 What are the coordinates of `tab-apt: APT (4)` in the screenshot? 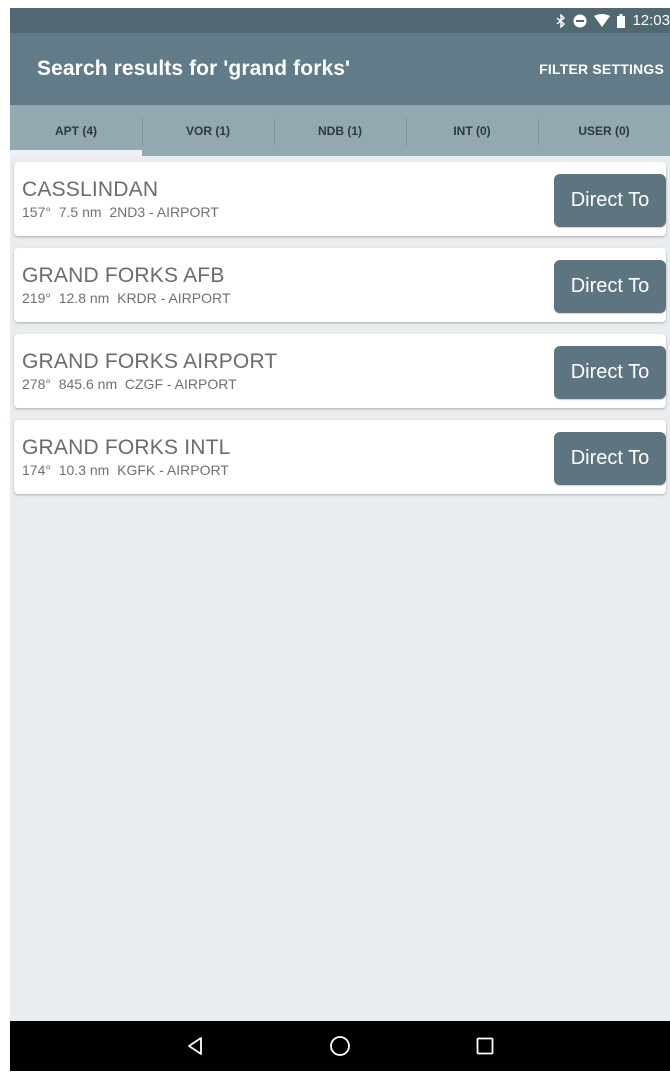 It's located at (76, 130).